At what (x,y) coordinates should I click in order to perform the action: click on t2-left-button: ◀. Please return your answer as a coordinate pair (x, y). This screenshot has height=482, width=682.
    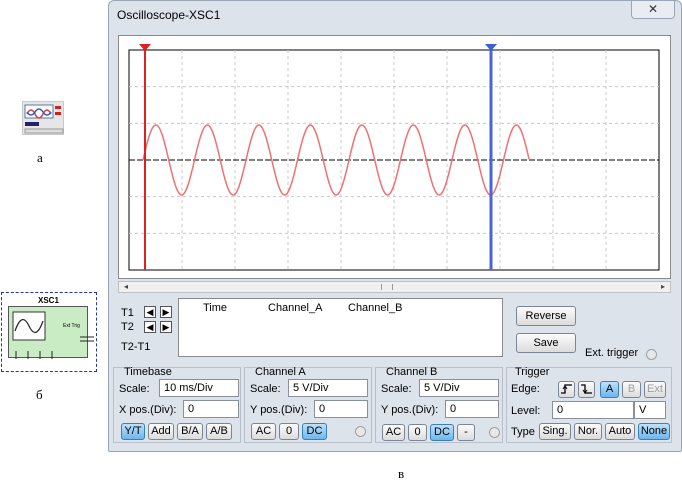
    Looking at the image, I should click on (150, 327).